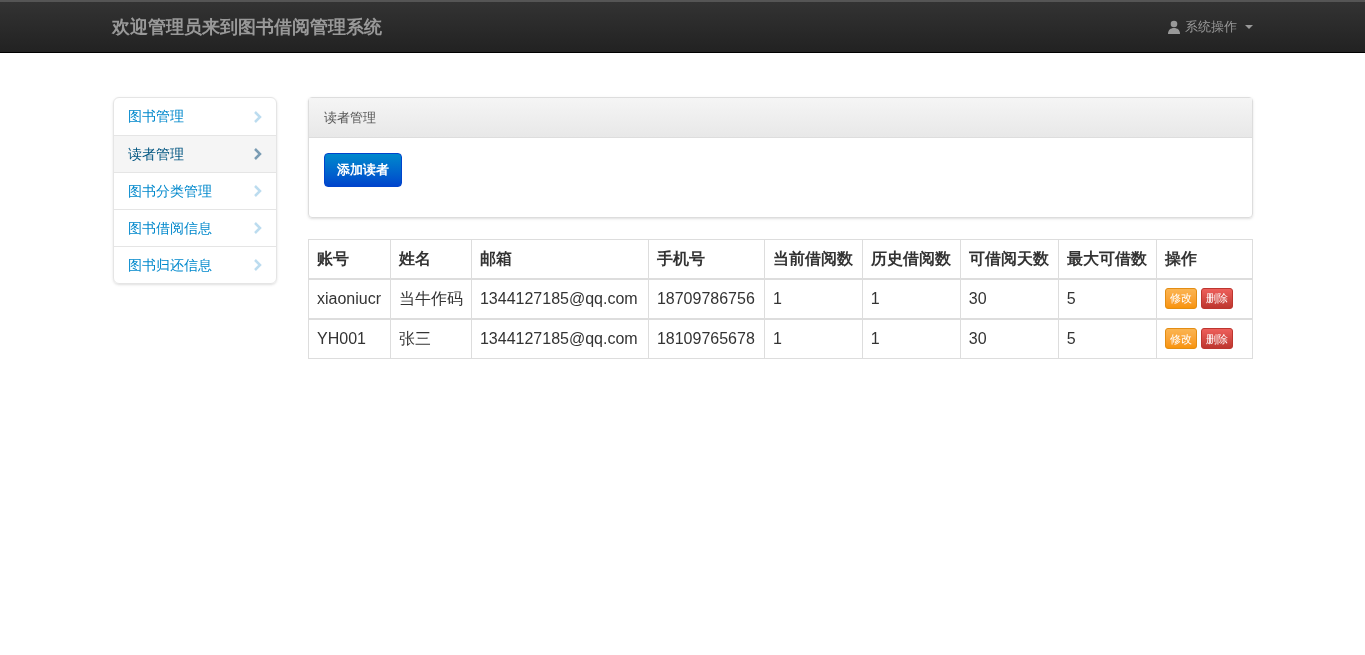 This screenshot has width=1365, height=655. What do you see at coordinates (349, 298) in the screenshot?
I see `table-cell: xiaoniucr` at bounding box center [349, 298].